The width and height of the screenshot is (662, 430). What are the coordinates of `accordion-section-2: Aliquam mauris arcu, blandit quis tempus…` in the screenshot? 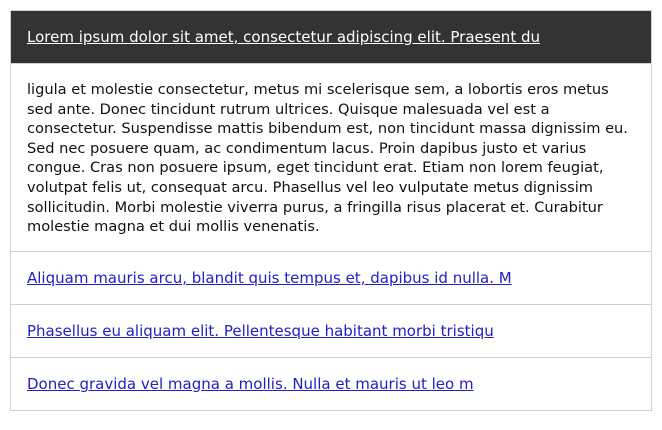 It's located at (331, 277).